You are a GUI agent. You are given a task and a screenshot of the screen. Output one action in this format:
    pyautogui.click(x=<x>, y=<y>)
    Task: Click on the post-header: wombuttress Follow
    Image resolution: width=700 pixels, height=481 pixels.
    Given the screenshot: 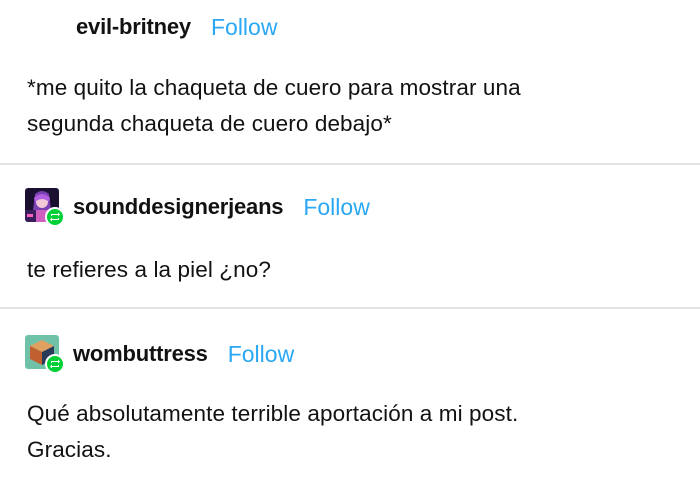 What is the action you would take?
    pyautogui.click(x=159, y=354)
    